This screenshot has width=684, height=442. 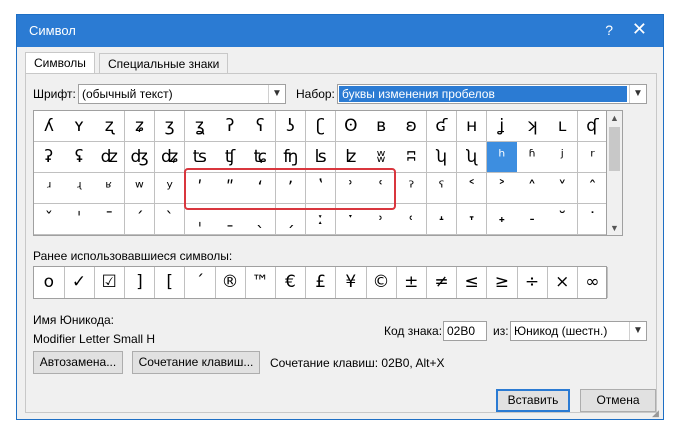 I want to click on symbol-cell: ʴ, so click(x=49, y=188).